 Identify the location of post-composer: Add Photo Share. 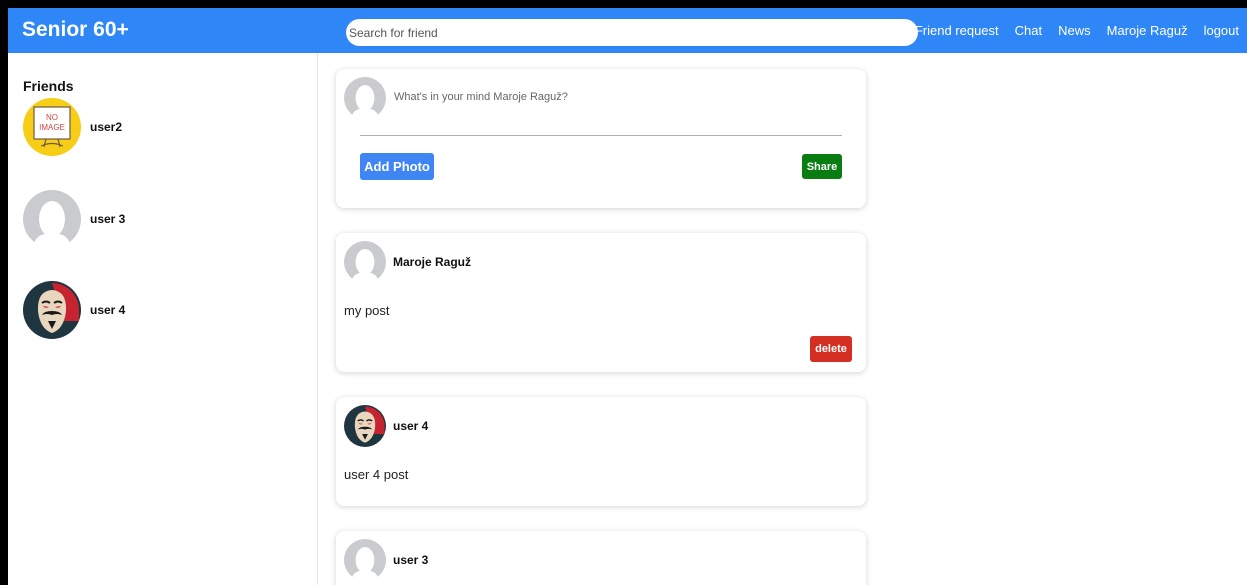
(601, 138).